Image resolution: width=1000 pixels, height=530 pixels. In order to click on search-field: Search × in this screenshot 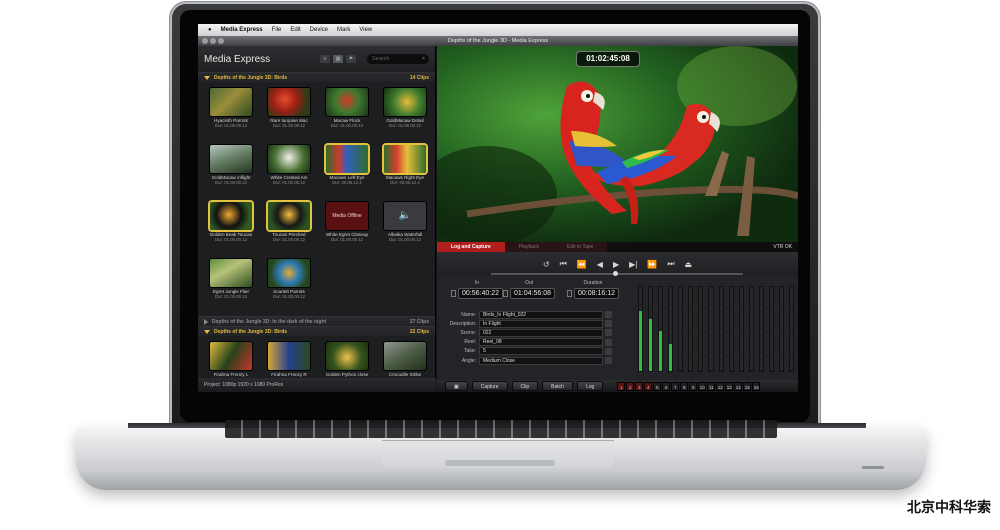, I will do `click(398, 59)`.